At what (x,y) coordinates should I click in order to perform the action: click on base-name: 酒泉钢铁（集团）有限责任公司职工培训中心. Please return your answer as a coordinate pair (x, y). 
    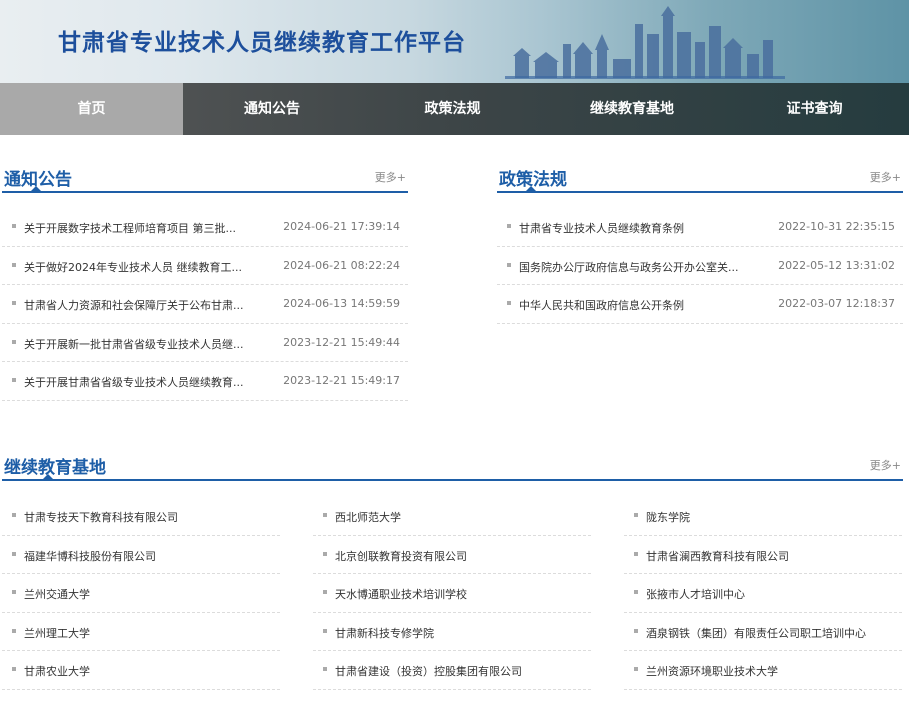
    Looking at the image, I should click on (756, 633).